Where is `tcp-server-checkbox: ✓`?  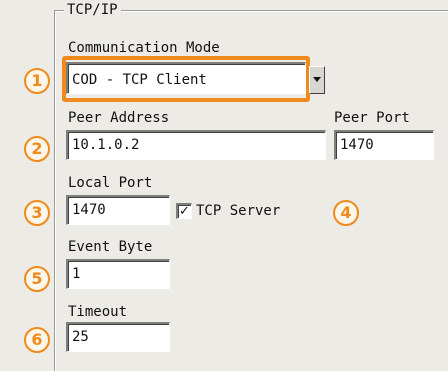 tcp-server-checkbox: ✓ is located at coordinates (184, 211).